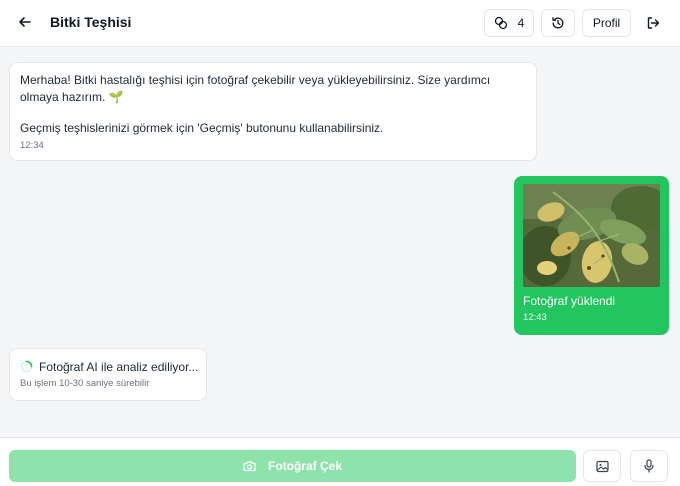 The height and width of the screenshot is (486, 680). Describe the element at coordinates (72, 97) in the screenshot. I see `welcome-line-2: olmaya hazırım. 🌱` at that location.